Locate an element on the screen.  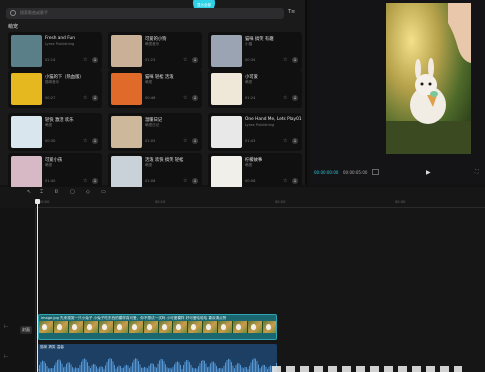
section-title: 萌宠 is located at coordinates (13, 27).